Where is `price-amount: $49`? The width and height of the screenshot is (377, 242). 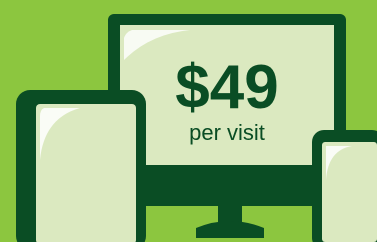 price-amount: $49 is located at coordinates (226, 87).